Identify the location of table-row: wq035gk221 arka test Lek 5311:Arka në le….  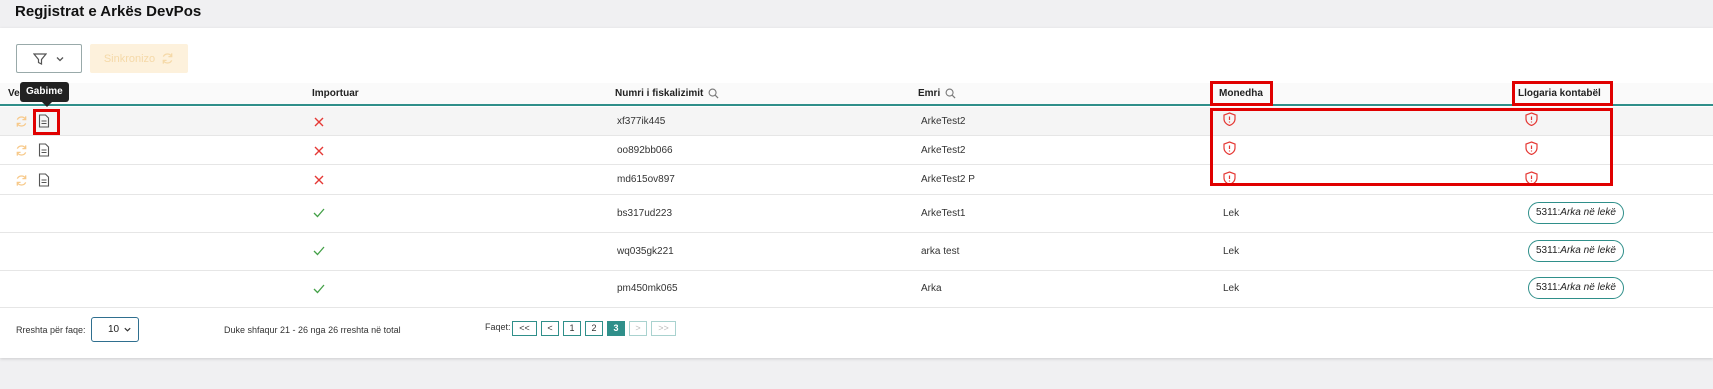
(856, 252).